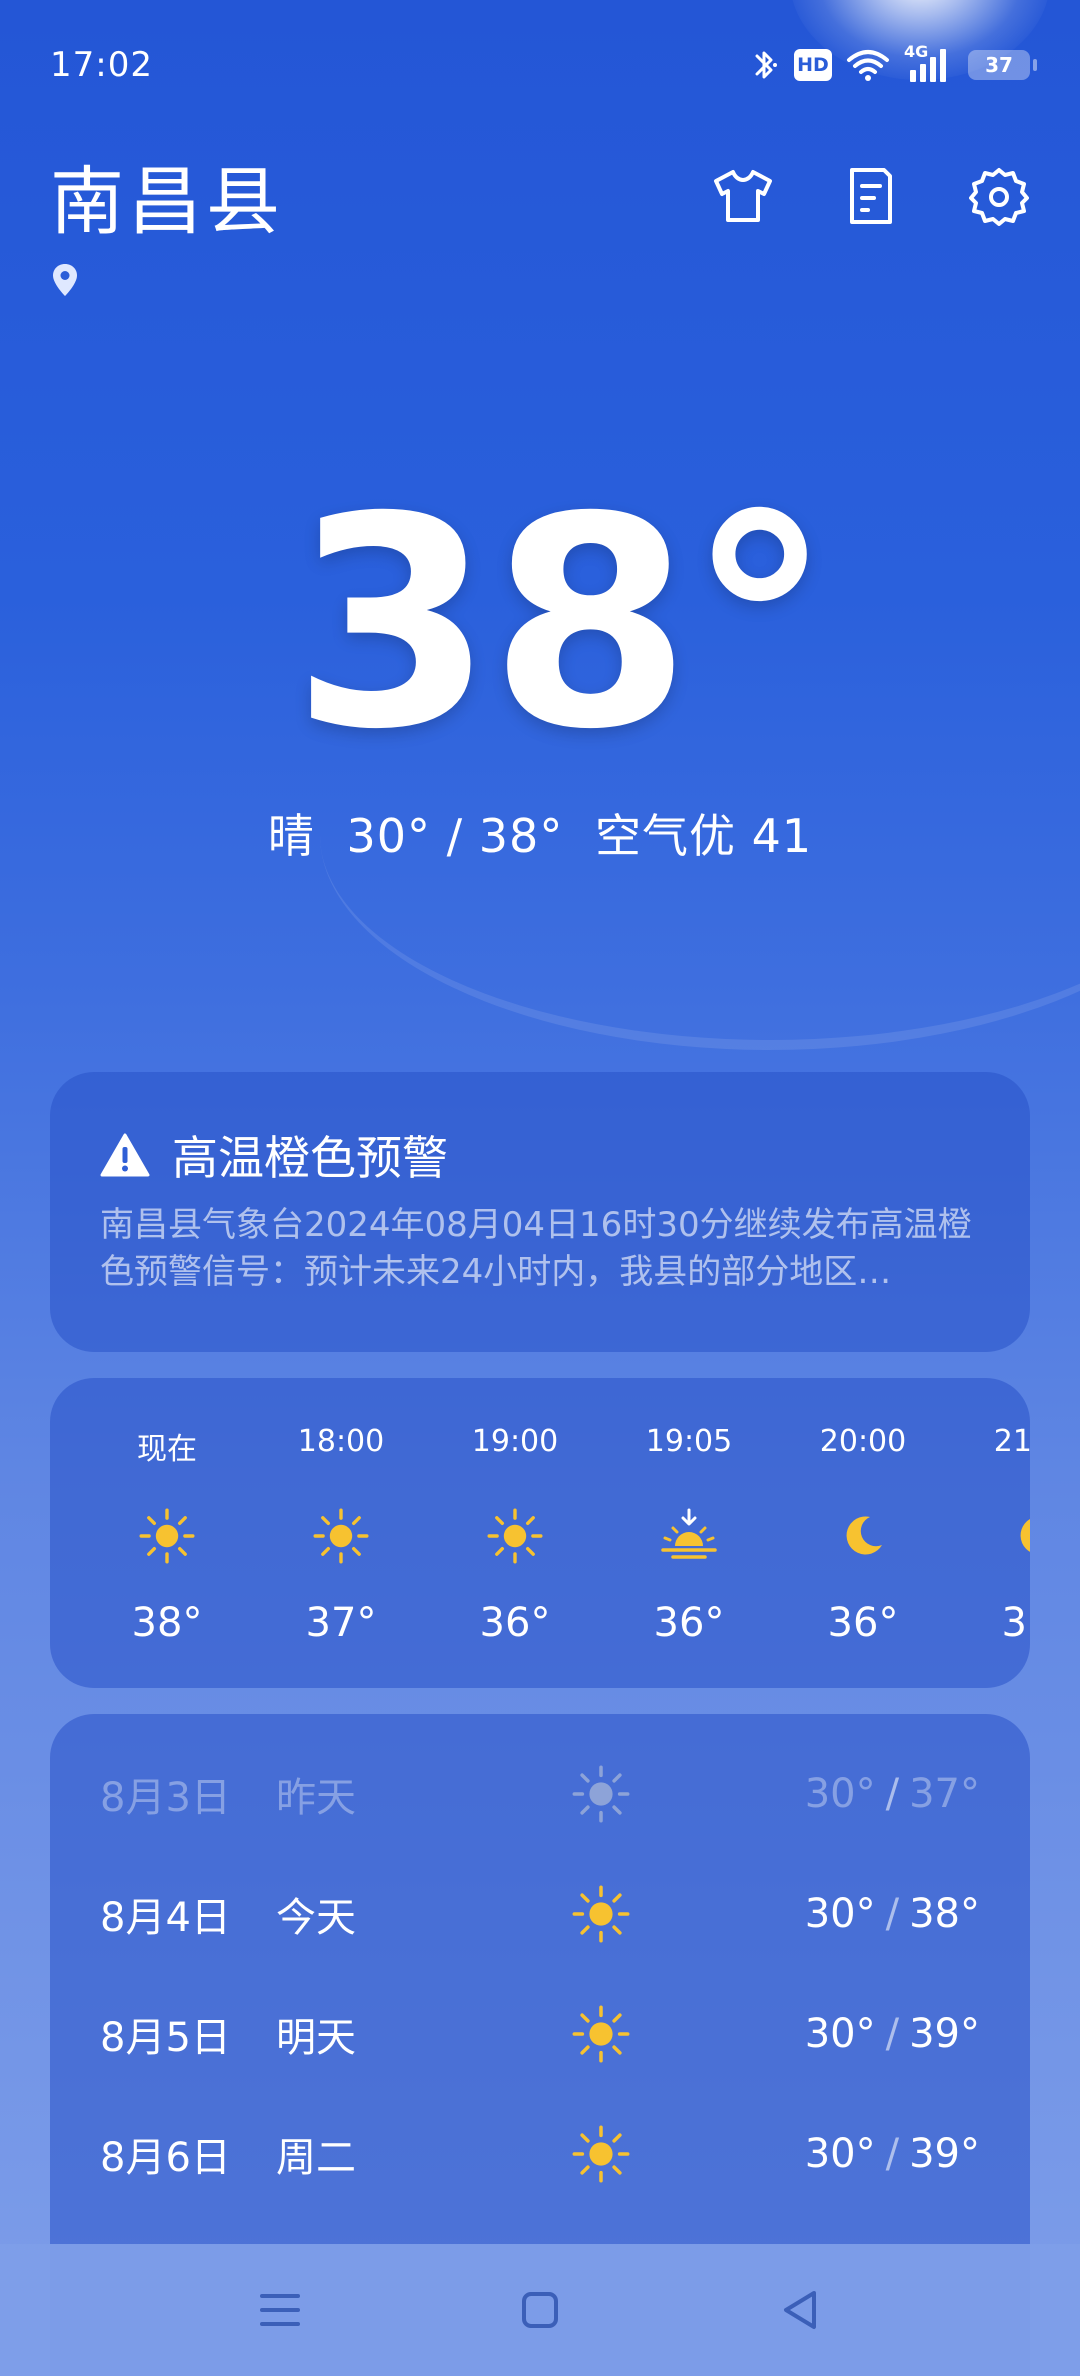  Describe the element at coordinates (944, 1794) in the screenshot. I see `daily-high: 37°` at that location.